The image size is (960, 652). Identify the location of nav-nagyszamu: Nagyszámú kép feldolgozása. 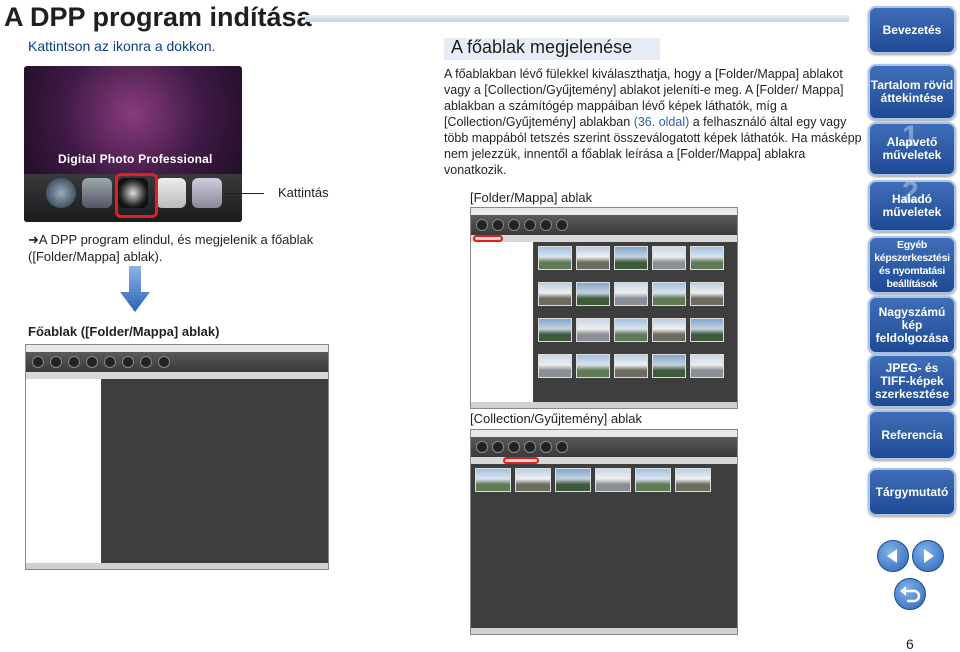
(912, 325).